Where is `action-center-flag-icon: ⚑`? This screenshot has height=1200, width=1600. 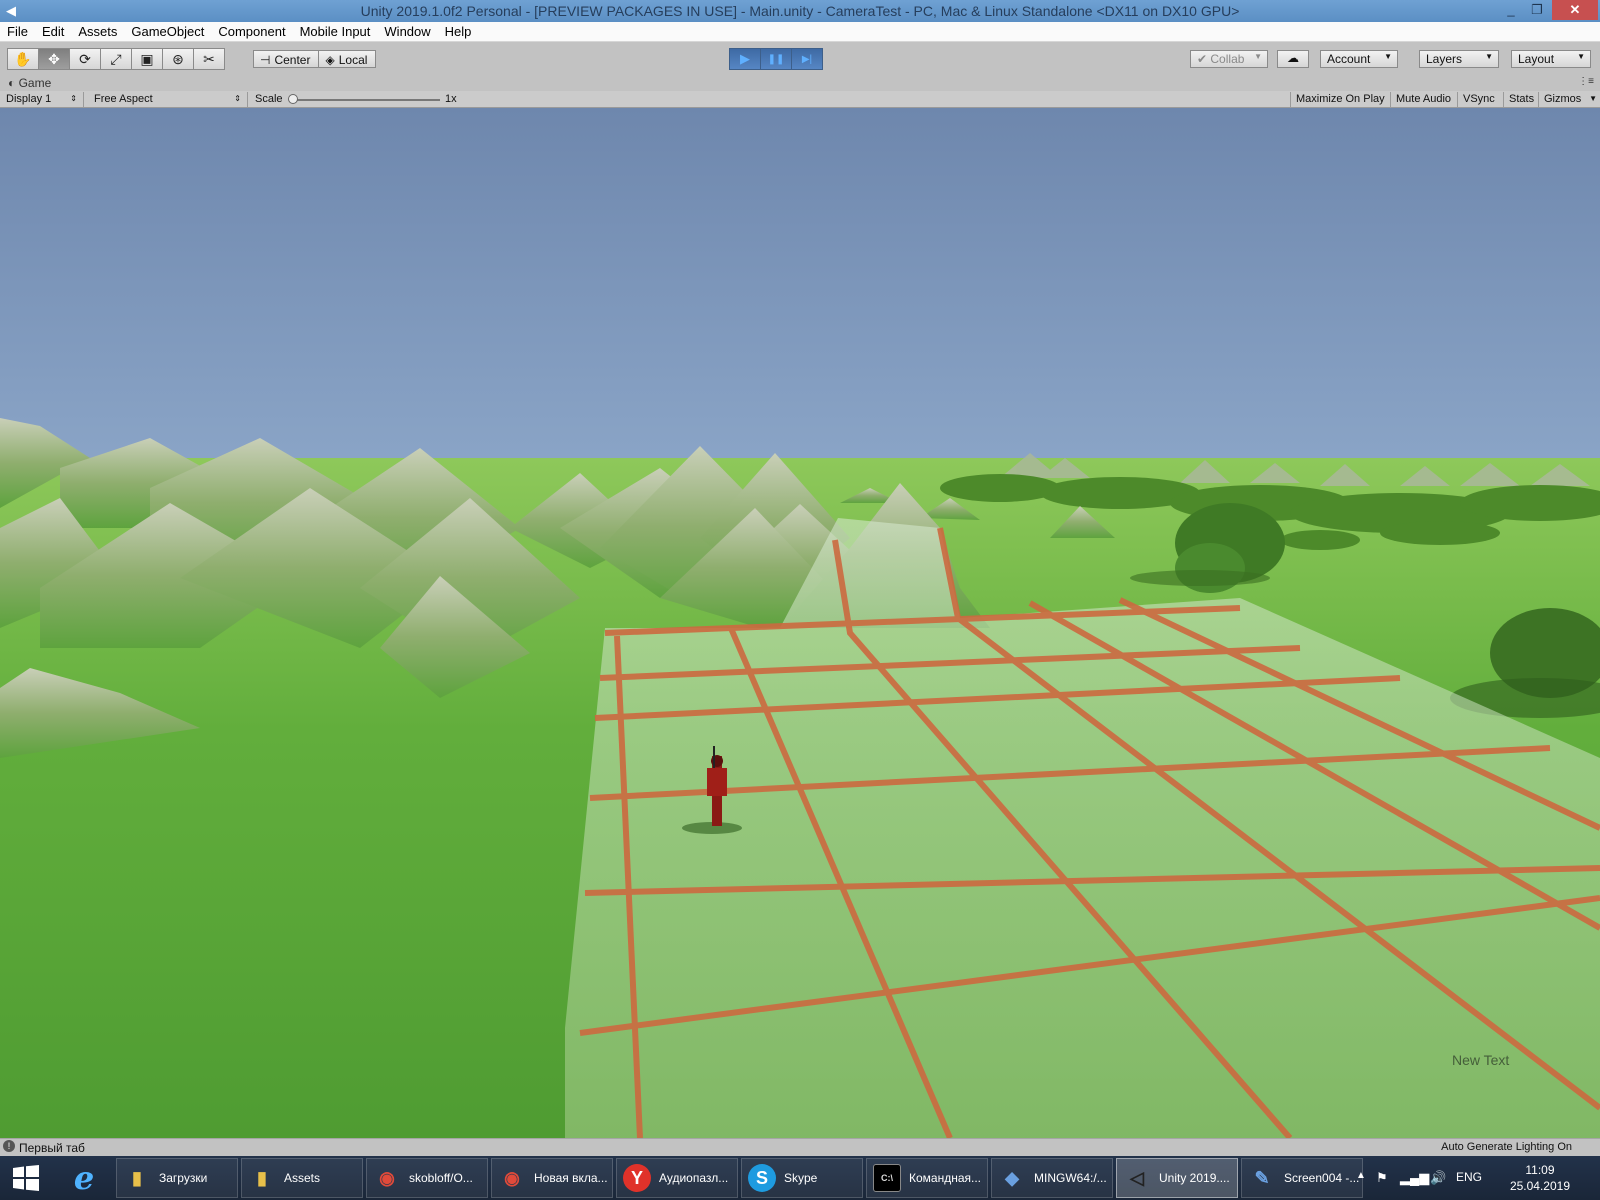 action-center-flag-icon: ⚑ is located at coordinates (1382, 1178).